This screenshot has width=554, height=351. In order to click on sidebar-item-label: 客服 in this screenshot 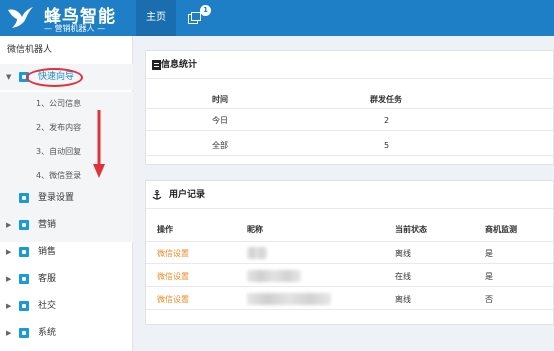, I will do `click(47, 279)`.